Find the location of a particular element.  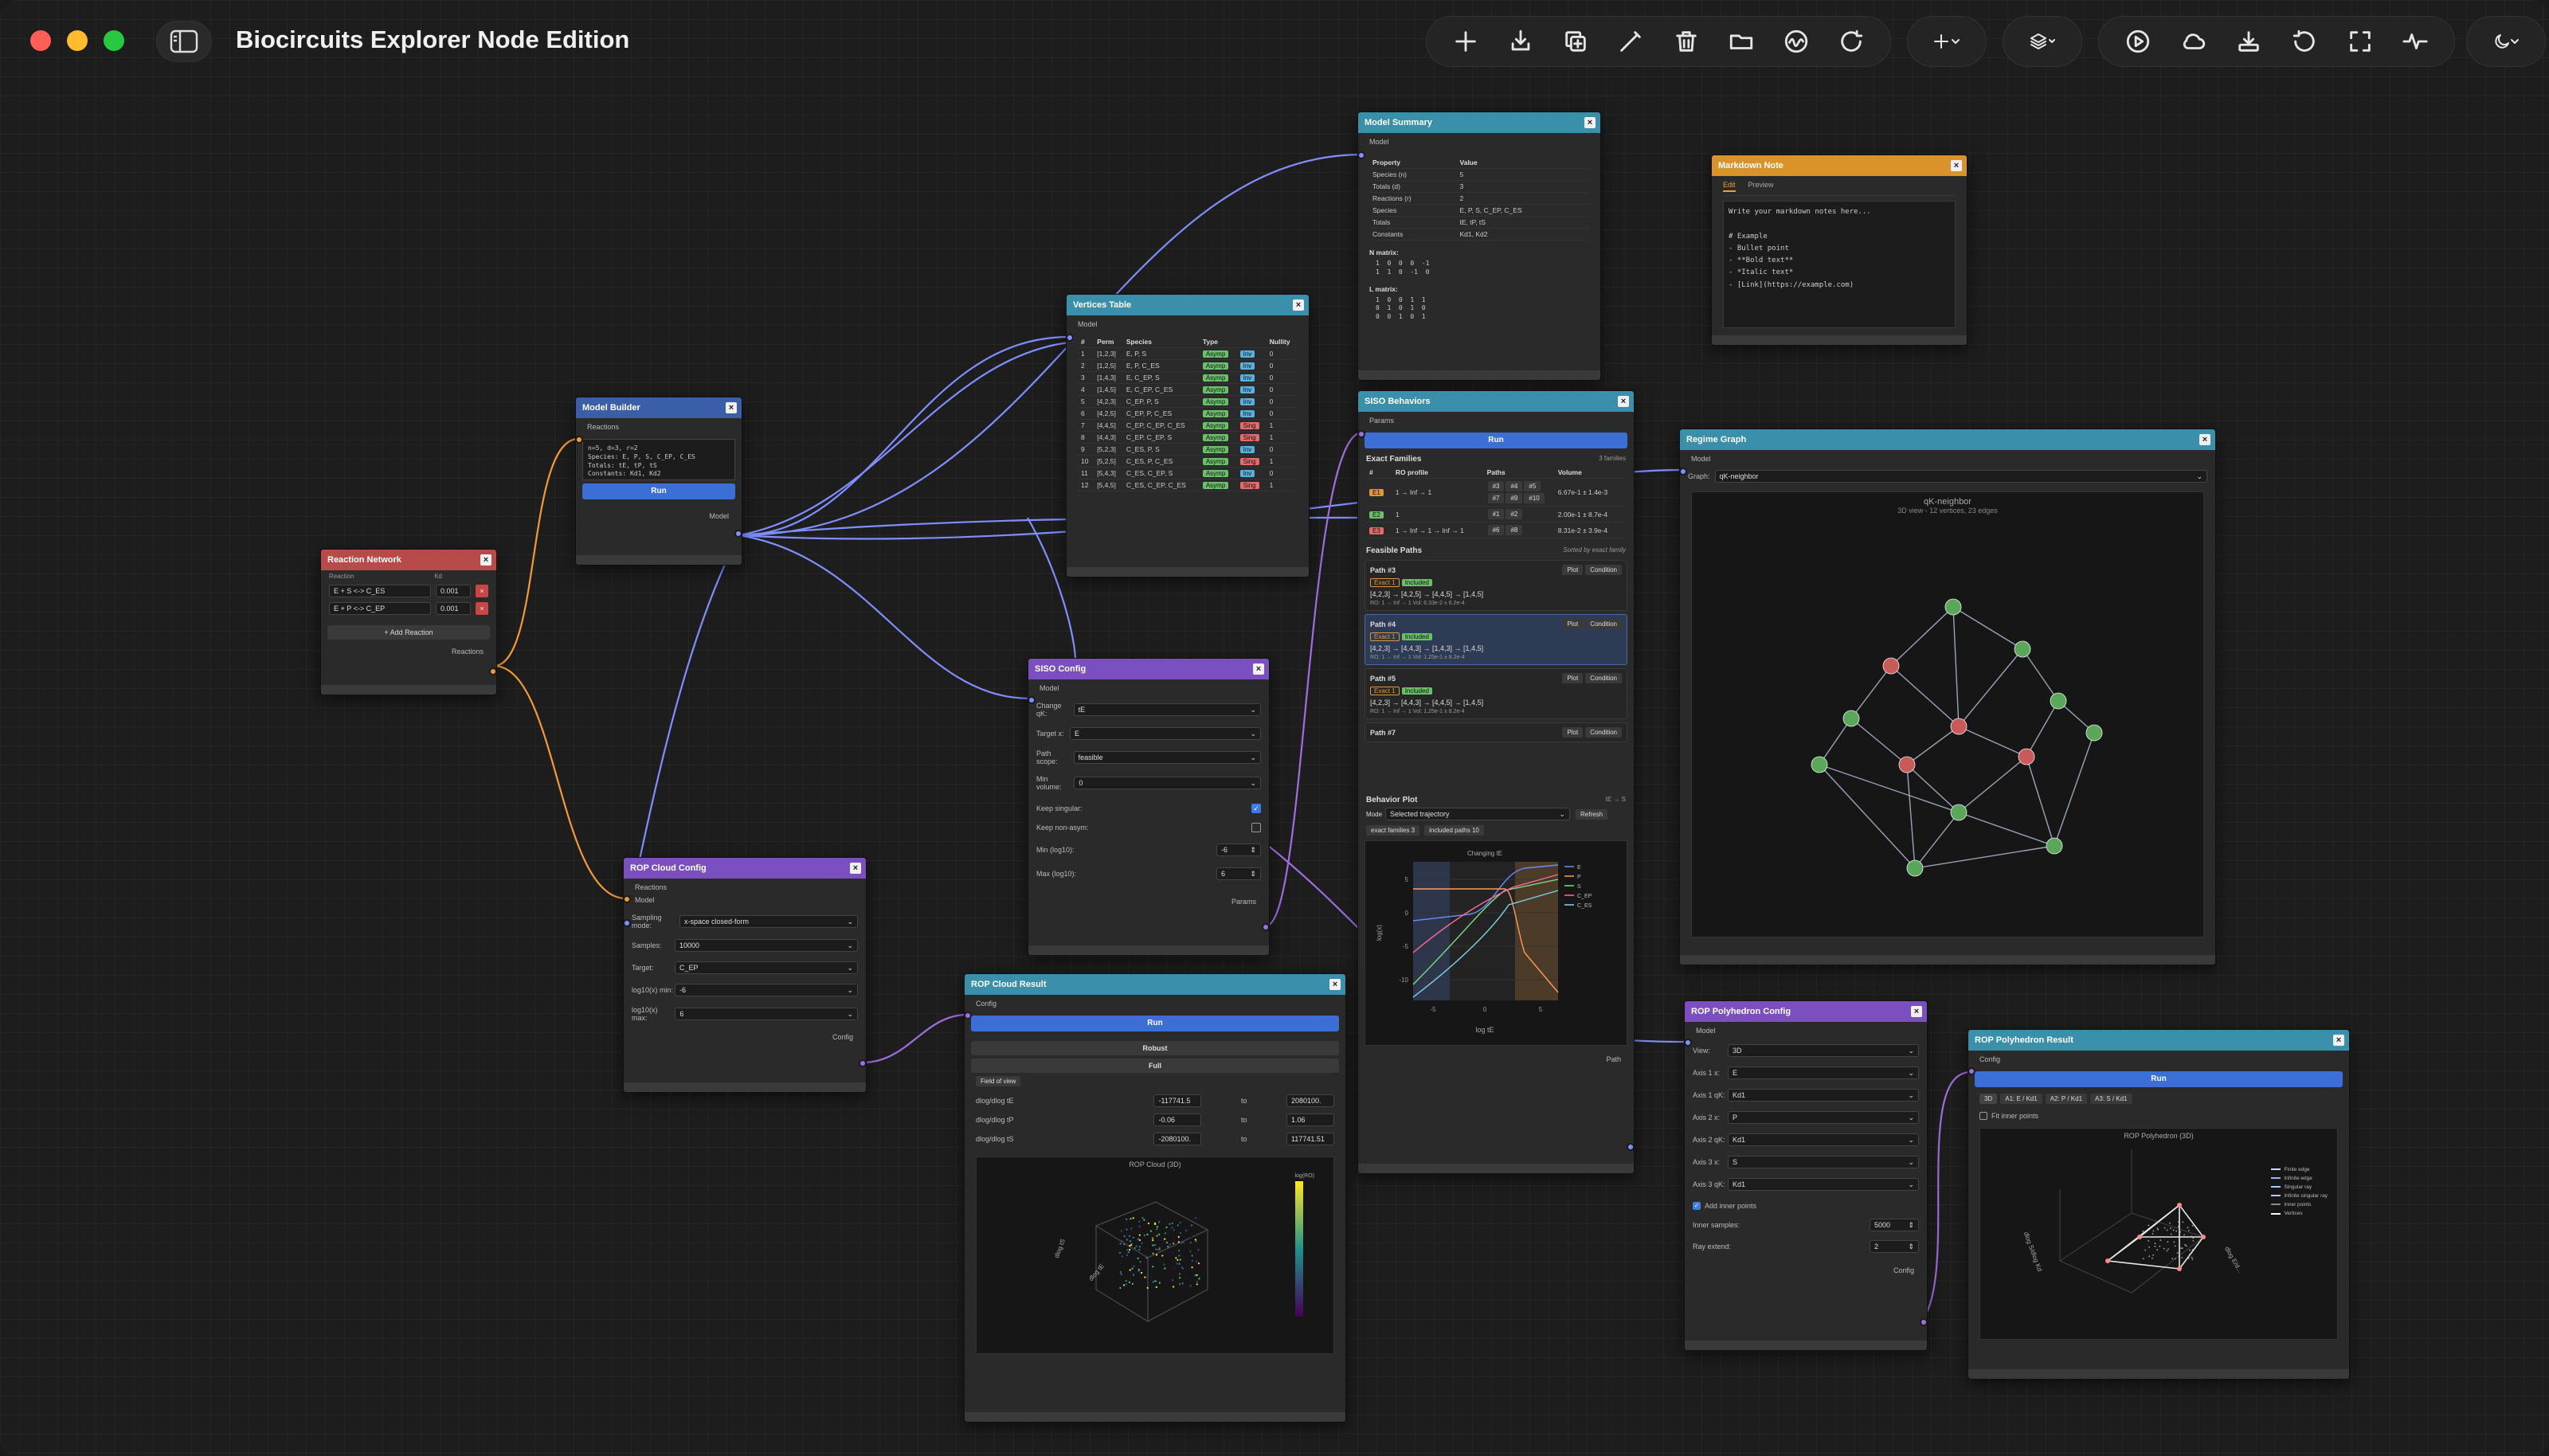

path-chip: #5 is located at coordinates (1532, 486).